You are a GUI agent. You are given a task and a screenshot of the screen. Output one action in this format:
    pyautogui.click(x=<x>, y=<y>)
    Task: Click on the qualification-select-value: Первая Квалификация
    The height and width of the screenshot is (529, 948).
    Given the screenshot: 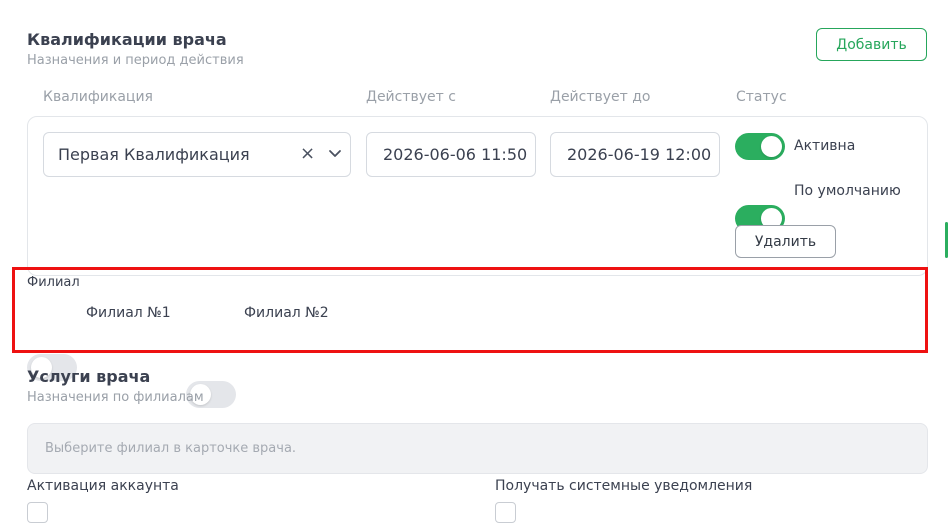 What is the action you would take?
    pyautogui.click(x=154, y=154)
    